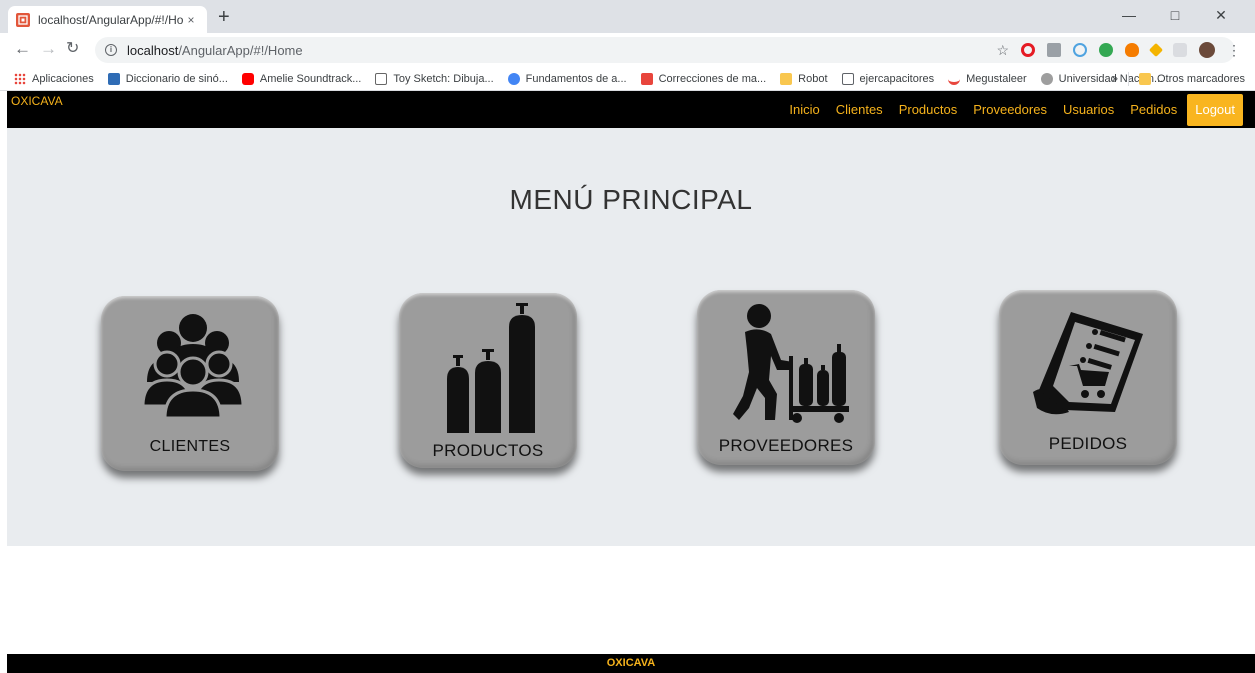  Describe the element at coordinates (113, 78) in the screenshot. I see `wordreference-icon` at that location.